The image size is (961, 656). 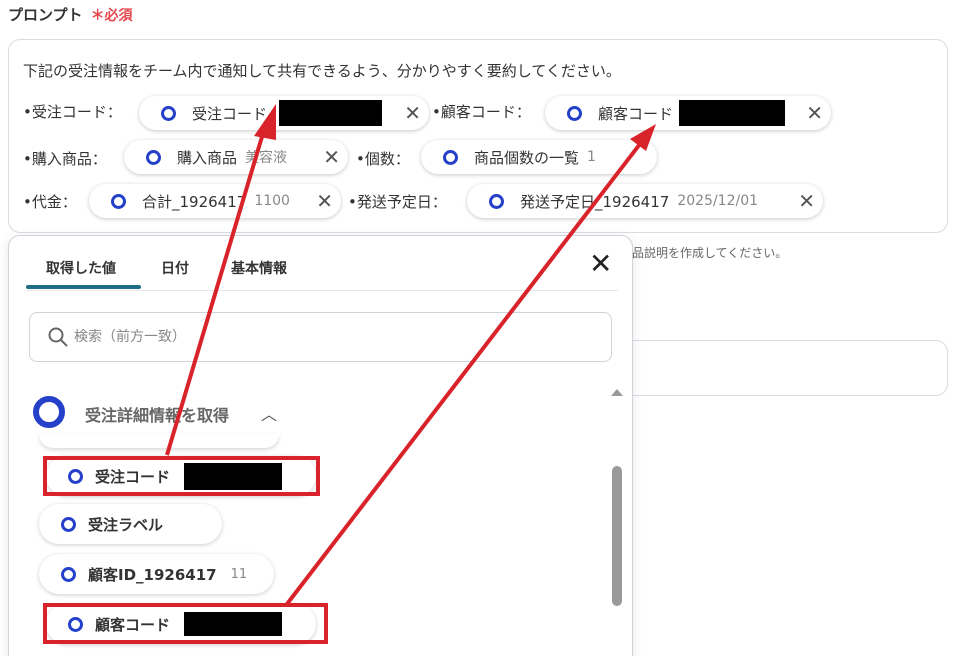 What do you see at coordinates (265, 122) in the screenshot?
I see `arrow-head-order-code` at bounding box center [265, 122].